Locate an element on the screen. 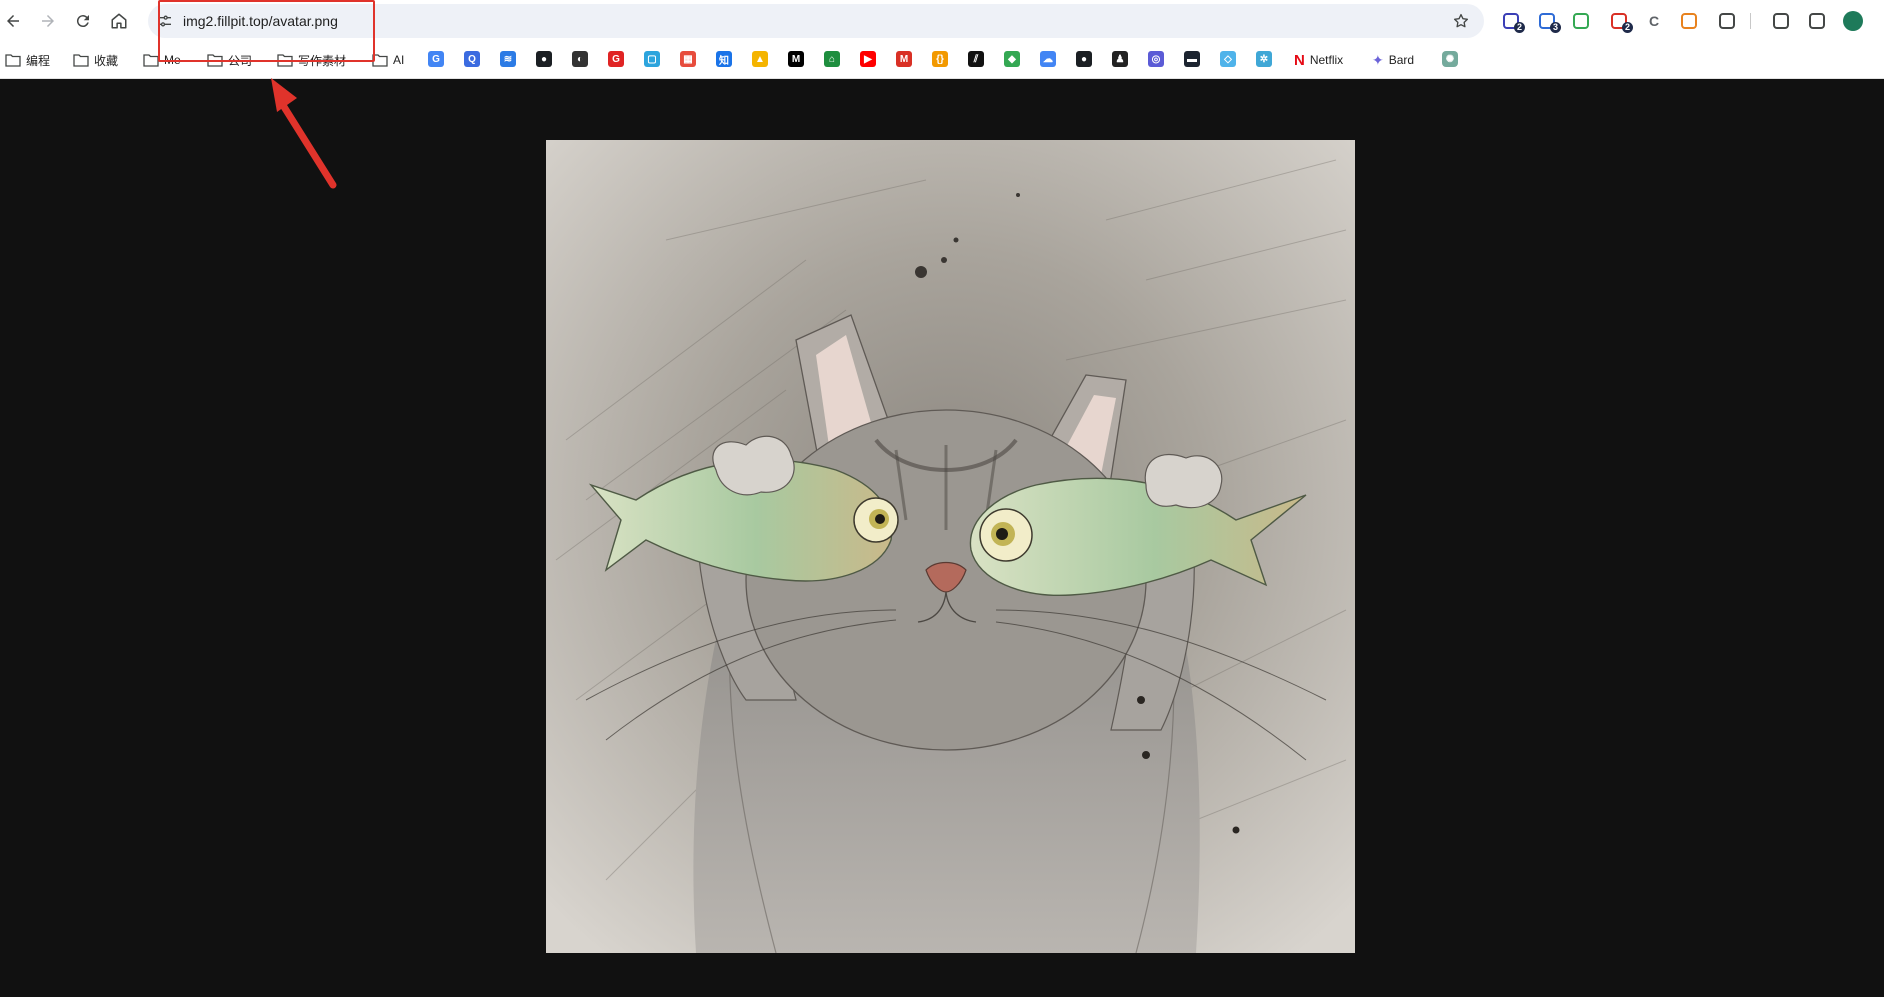 The height and width of the screenshot is (997, 1884). bookmark-folder-label: 编程 is located at coordinates (38, 60).